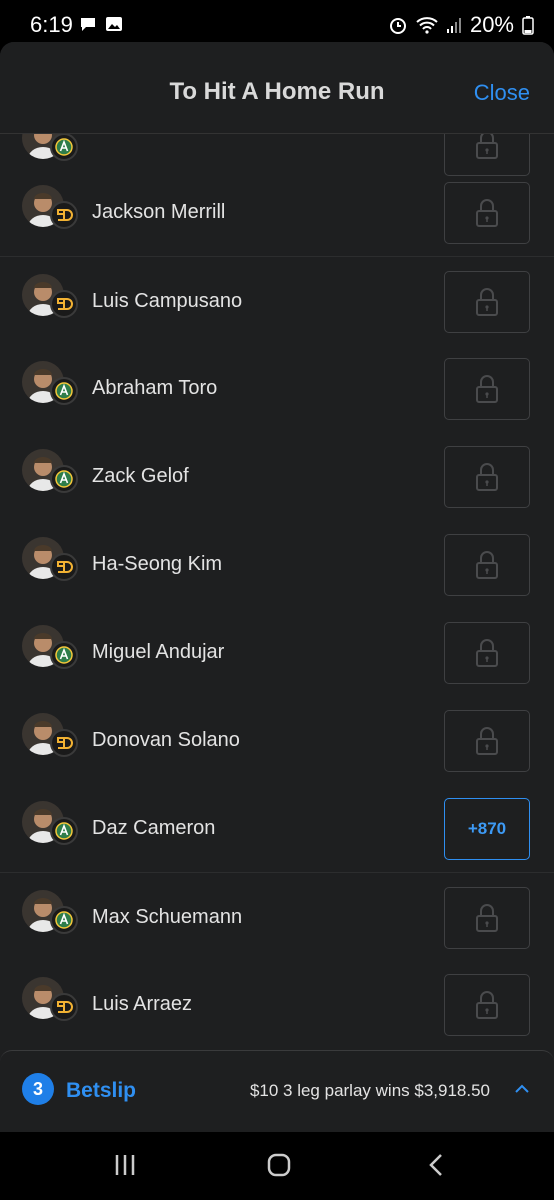  Describe the element at coordinates (277, 916) in the screenshot. I see `player-row: Max Schuemann` at that location.